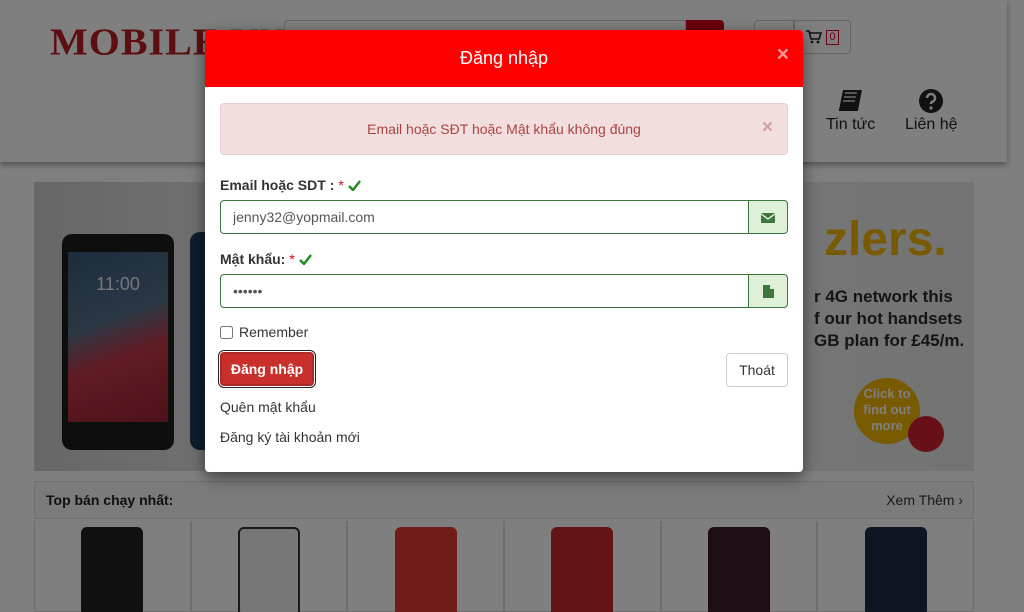 The image size is (1024, 612). What do you see at coordinates (266, 259) in the screenshot?
I see `password-label: Mật khẩu: *` at bounding box center [266, 259].